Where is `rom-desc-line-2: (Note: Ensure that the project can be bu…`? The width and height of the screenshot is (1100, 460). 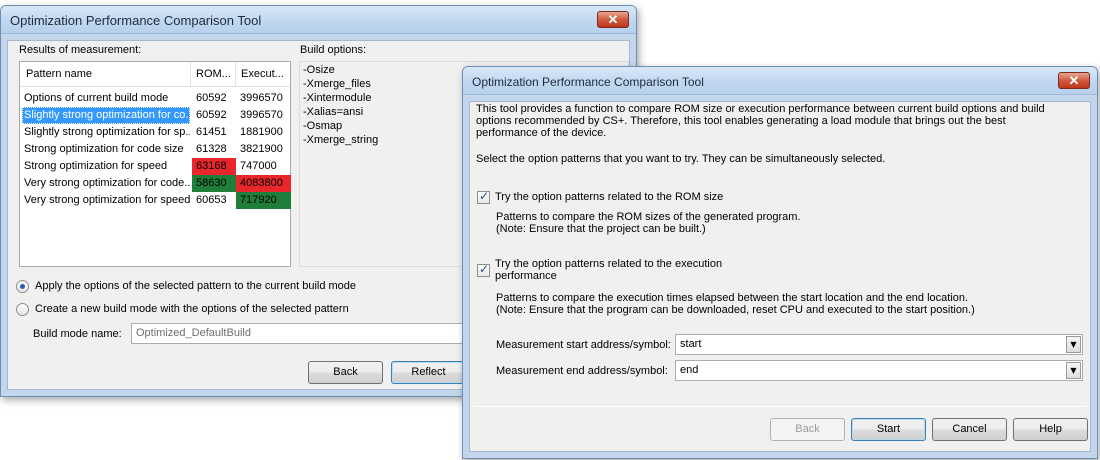
rom-desc-line-2: (Note: Ensure that the project can be bu… is located at coordinates (601, 229).